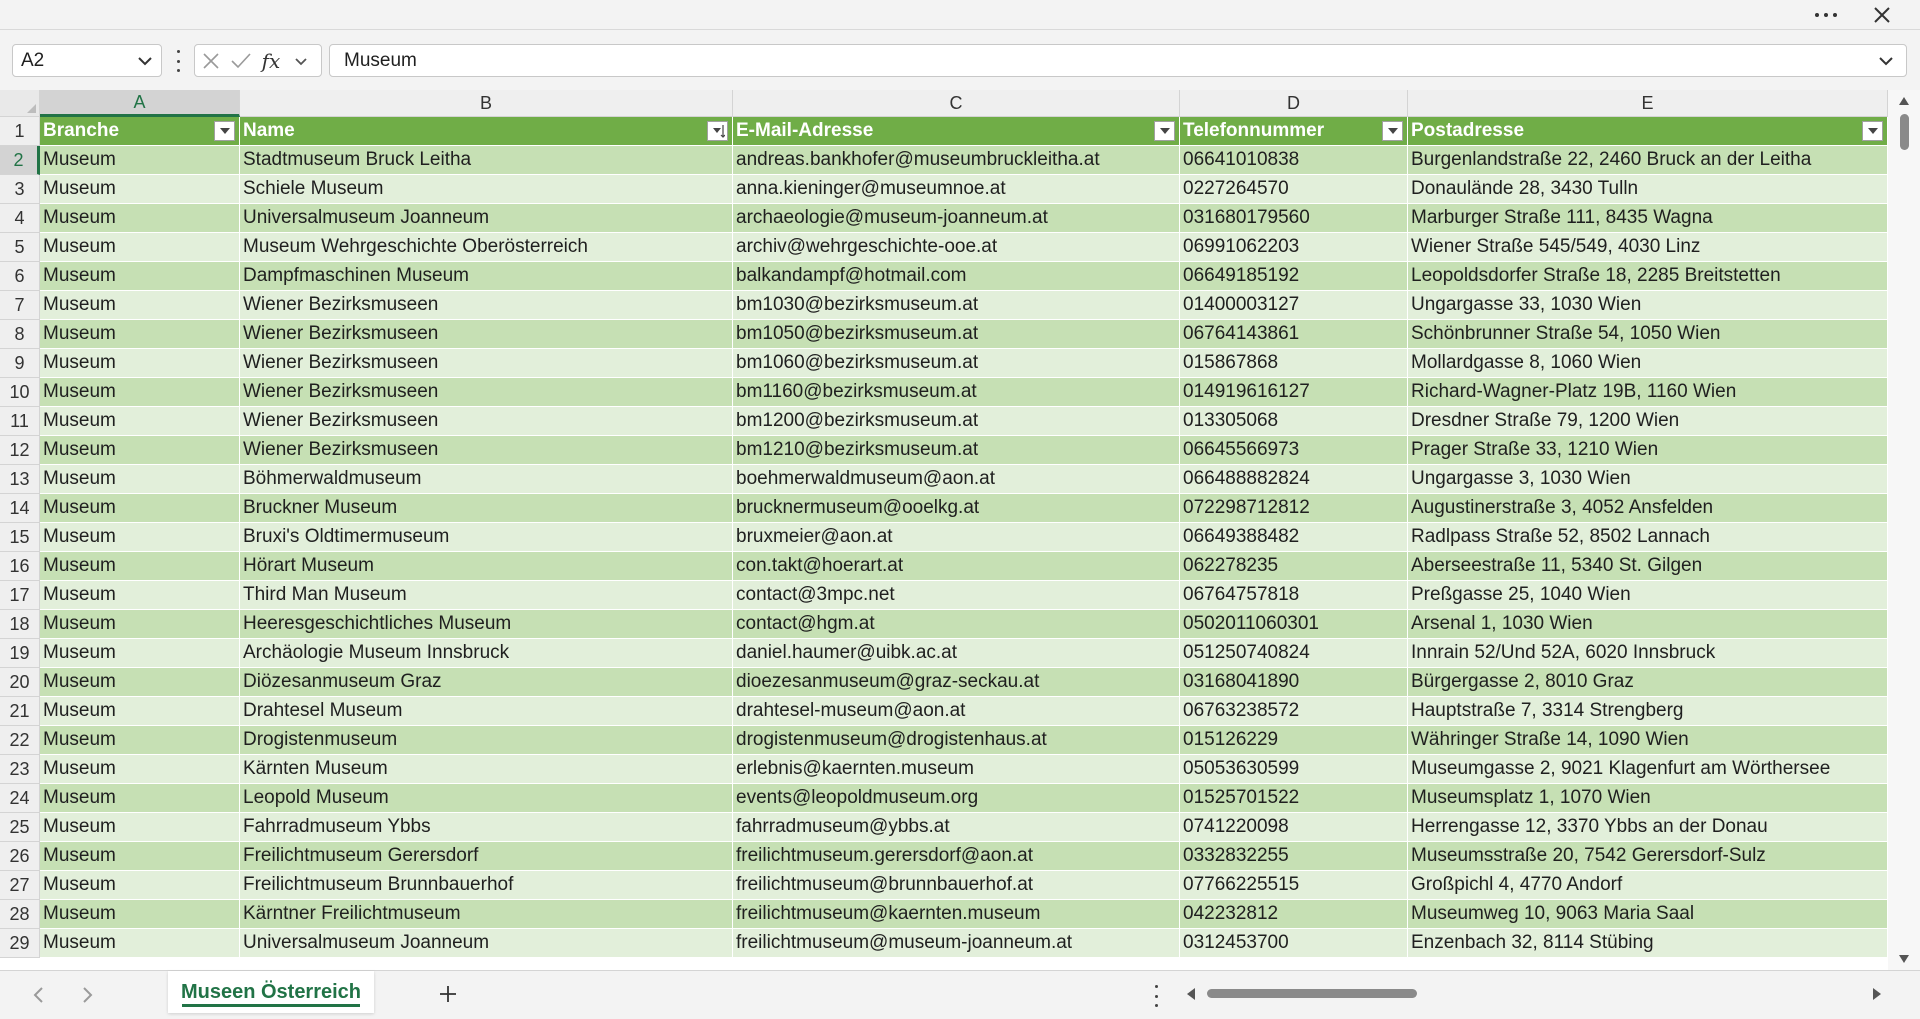 The width and height of the screenshot is (1920, 1019). I want to click on cell-email: freilichtmuseum.gerersdorf@aon.at, so click(956, 856).